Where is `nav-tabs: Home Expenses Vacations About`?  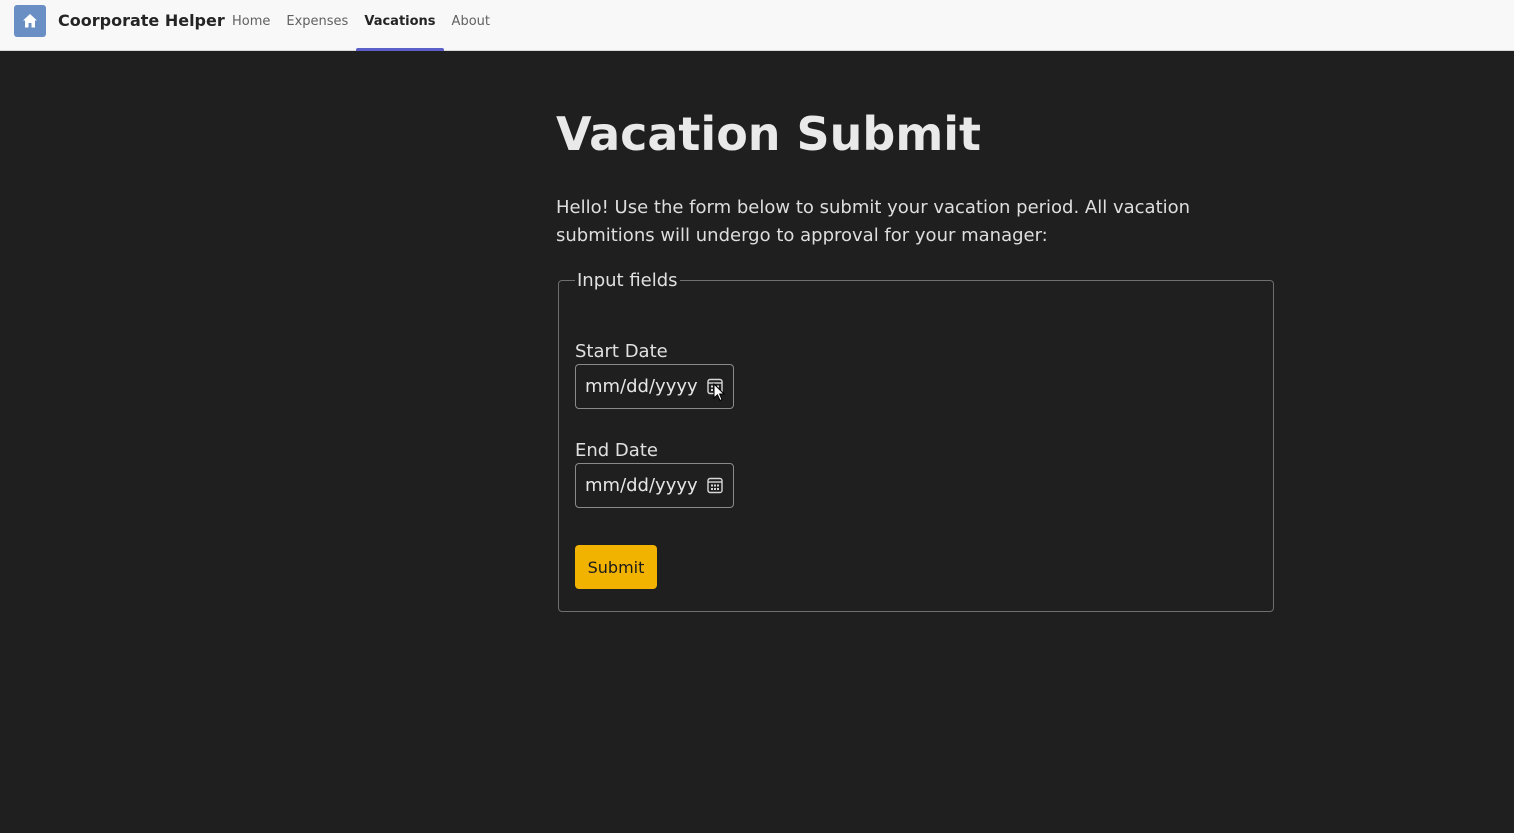 nav-tabs: Home Expenses Vacations About is located at coordinates (361, 25).